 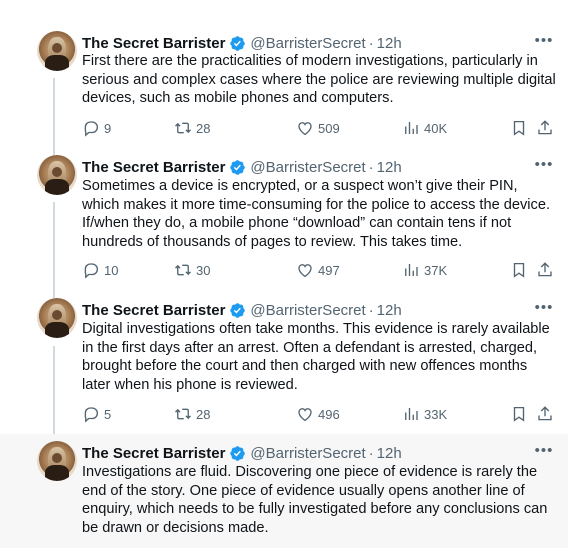 I want to click on views-button: 37K, so click(x=424, y=270).